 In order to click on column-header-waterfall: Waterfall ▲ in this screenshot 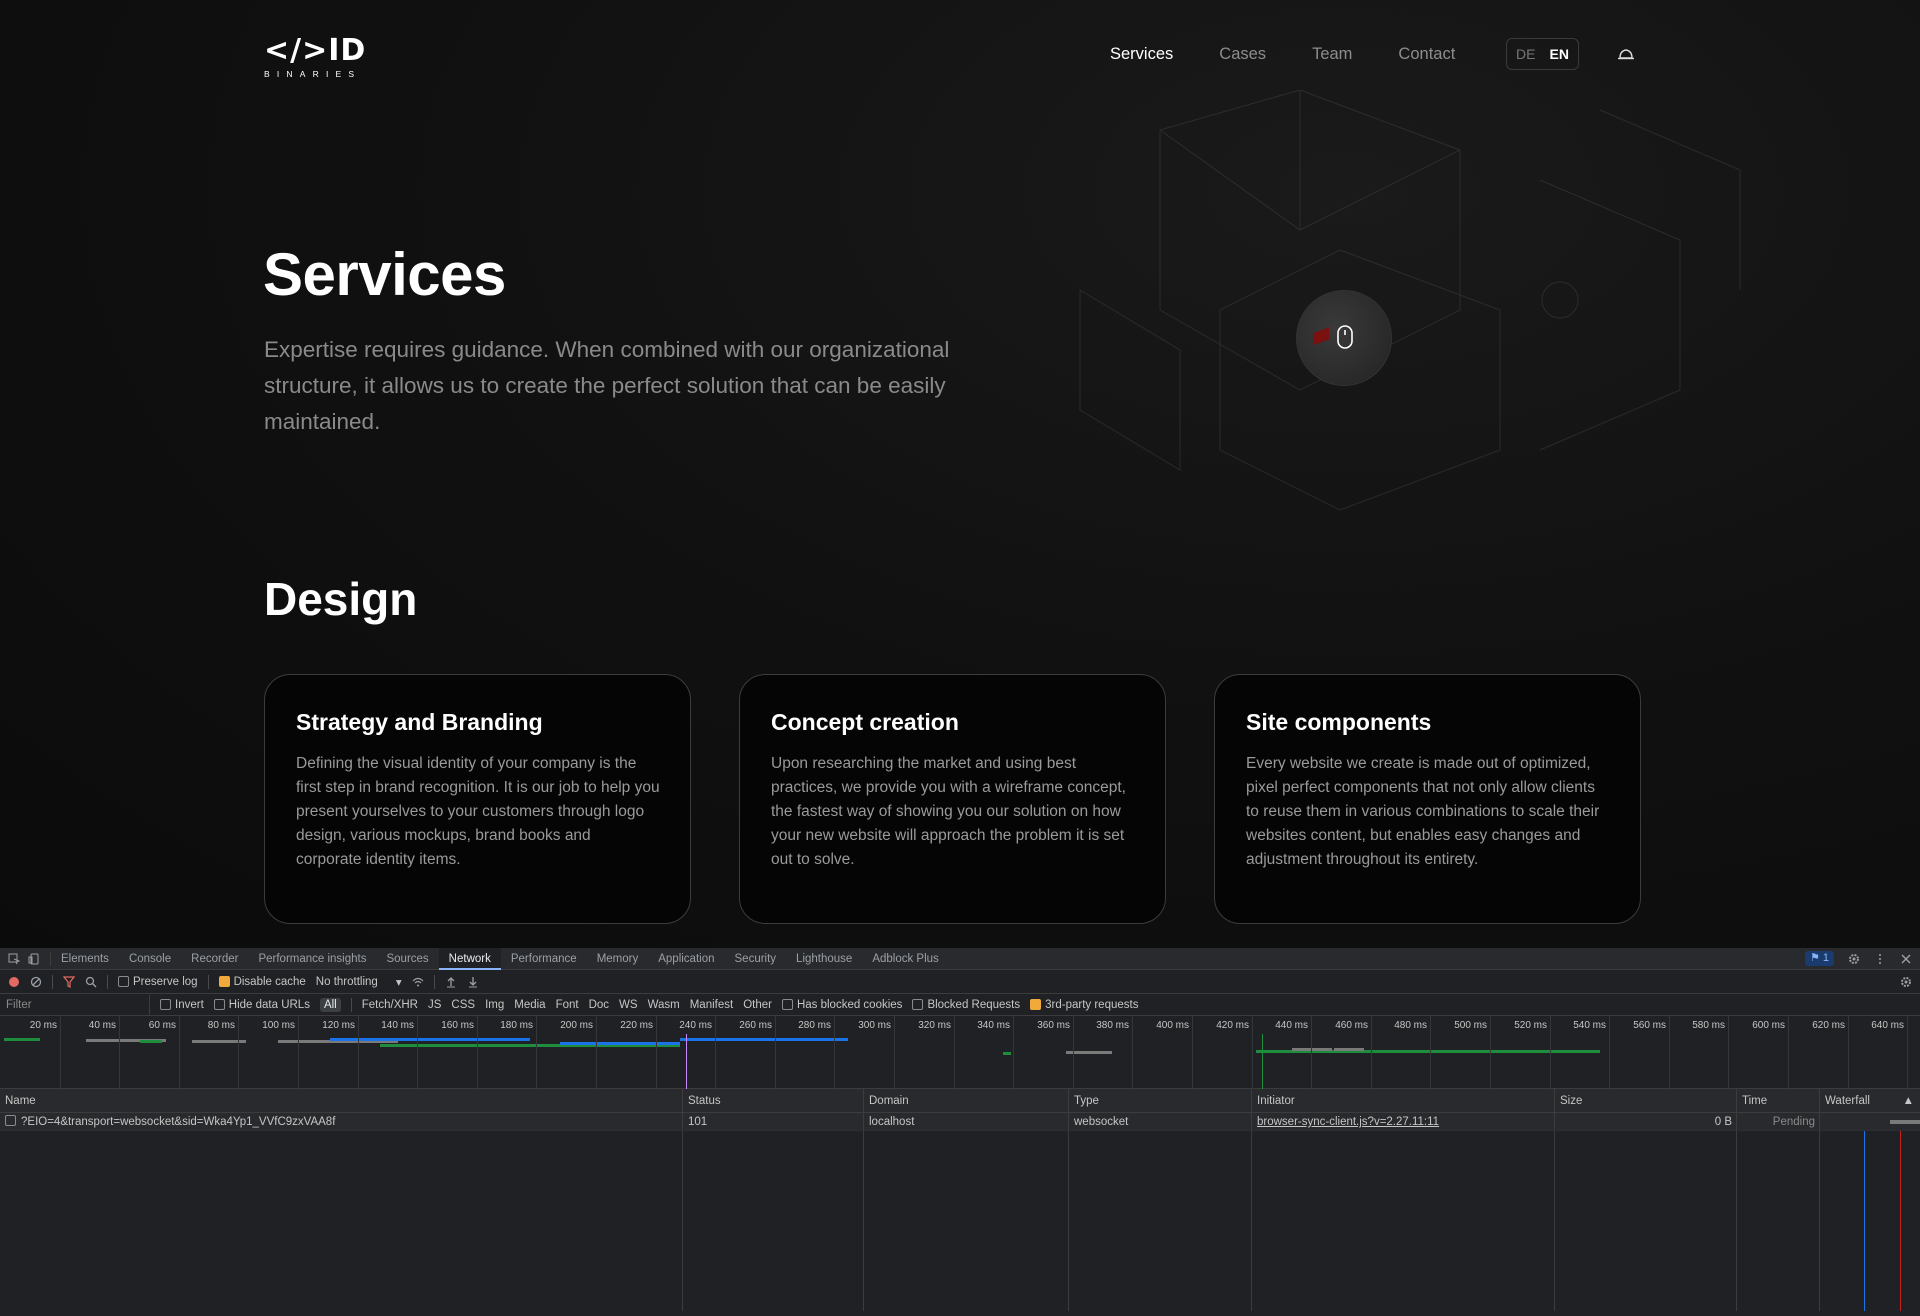, I will do `click(1870, 1100)`.